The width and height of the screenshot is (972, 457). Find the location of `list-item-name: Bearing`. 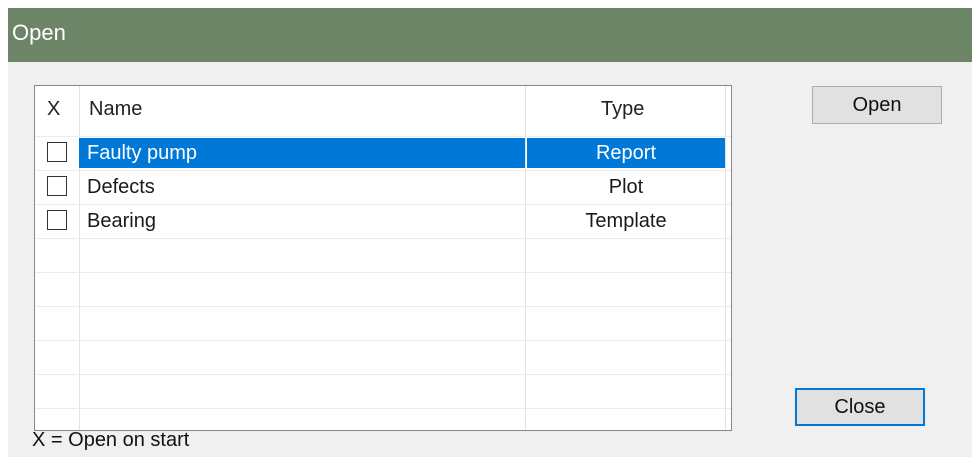

list-item-name: Bearing is located at coordinates (121, 221).